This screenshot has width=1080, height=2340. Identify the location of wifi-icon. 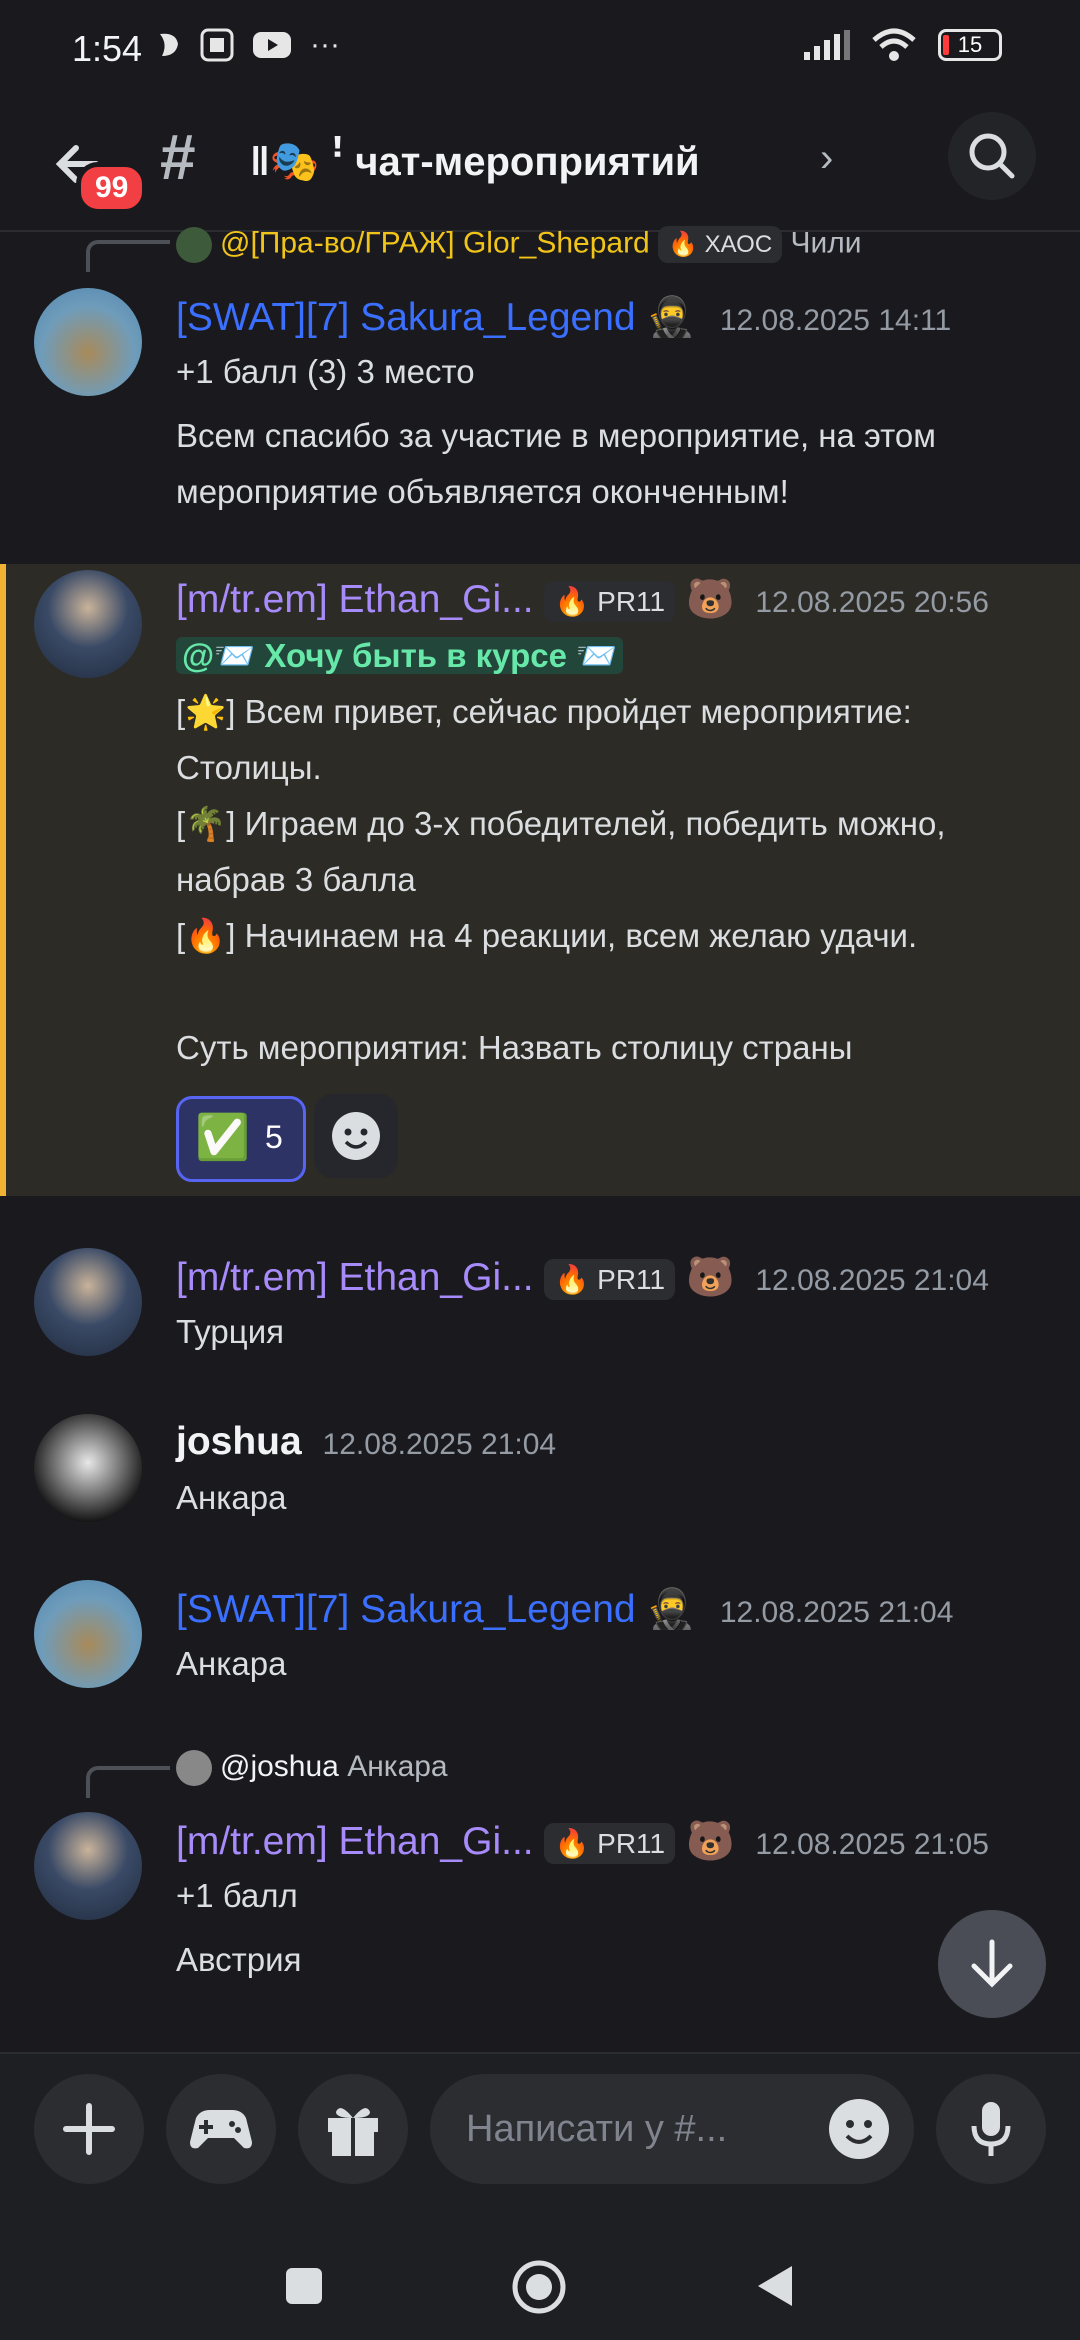
(894, 44).